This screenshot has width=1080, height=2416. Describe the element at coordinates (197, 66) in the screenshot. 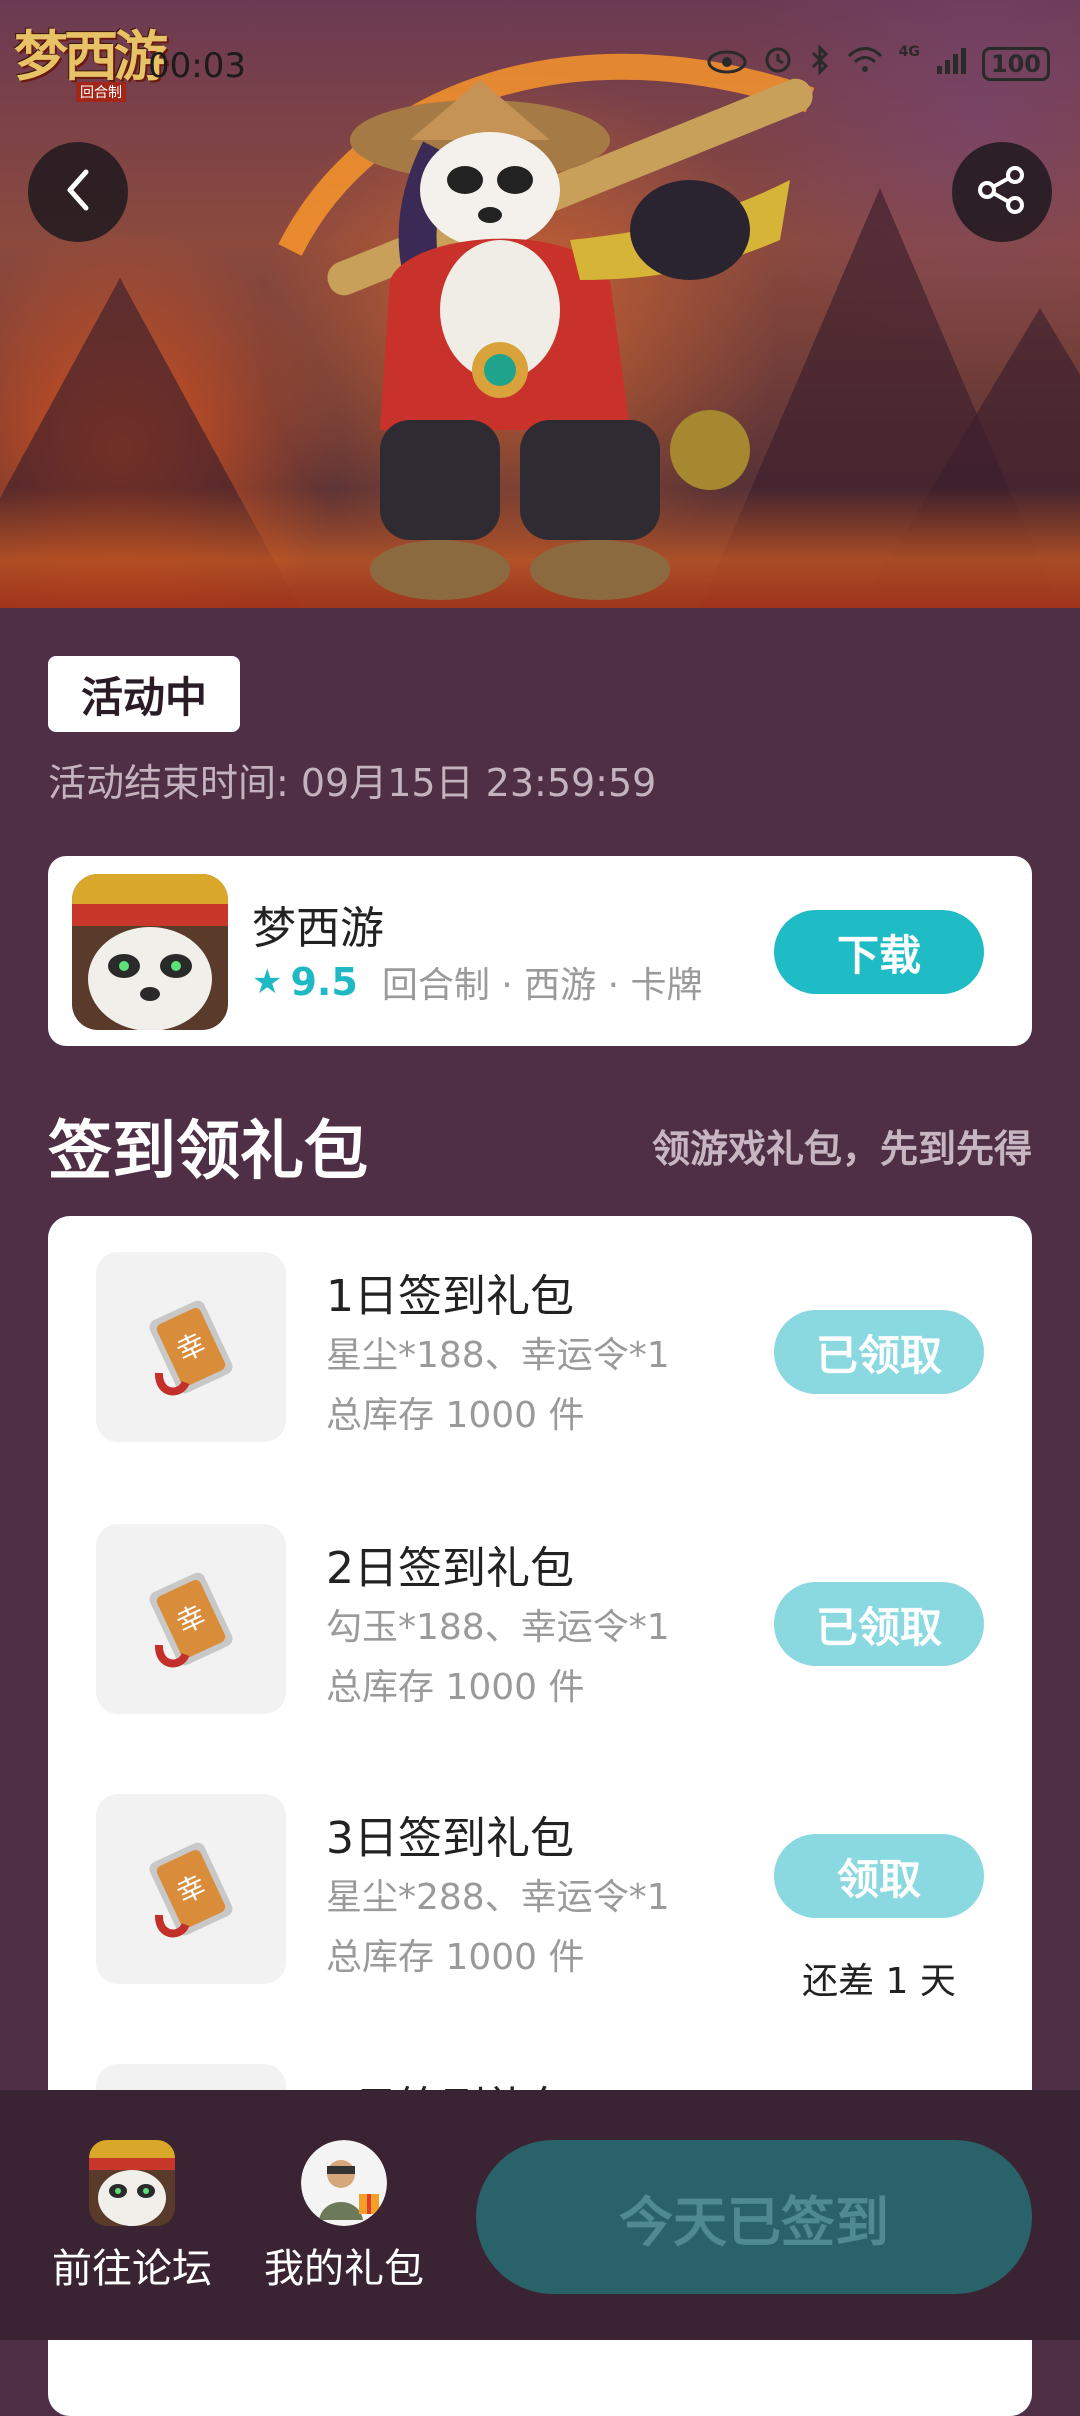

I see `status-time: 00:03` at that location.